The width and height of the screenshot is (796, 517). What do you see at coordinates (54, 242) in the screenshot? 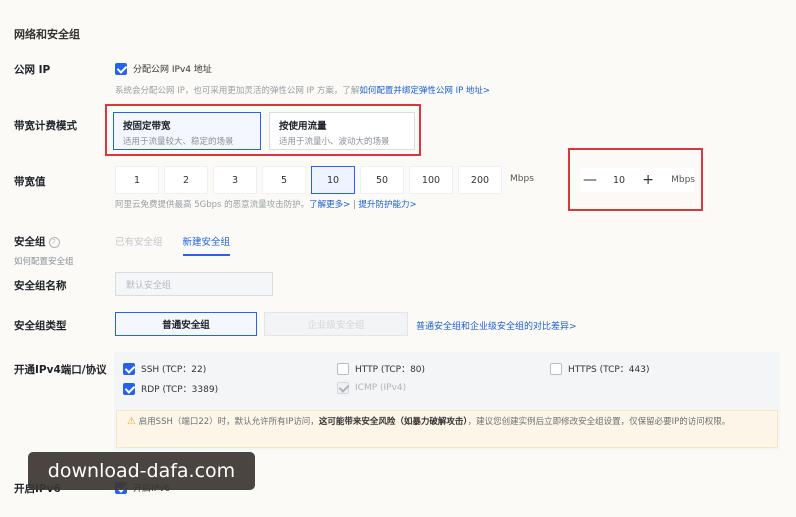
I see `help-icon: ?` at bounding box center [54, 242].